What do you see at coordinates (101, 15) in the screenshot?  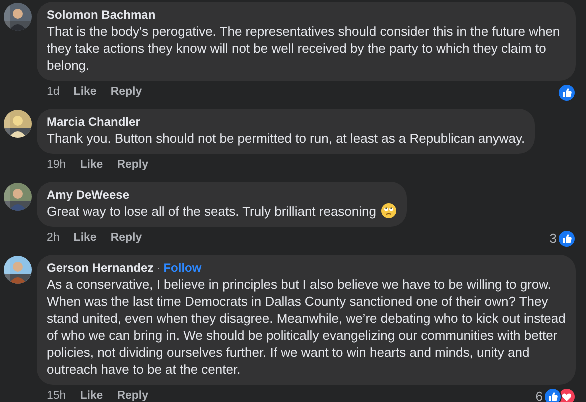 I see `author-name: Solomon Bachman` at bounding box center [101, 15].